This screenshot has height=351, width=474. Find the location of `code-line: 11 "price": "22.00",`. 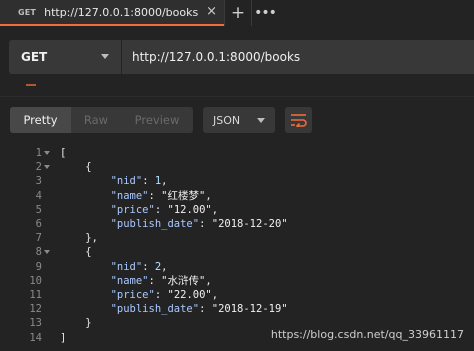

code-line: 11 "price": "22.00", is located at coordinates (237, 295).